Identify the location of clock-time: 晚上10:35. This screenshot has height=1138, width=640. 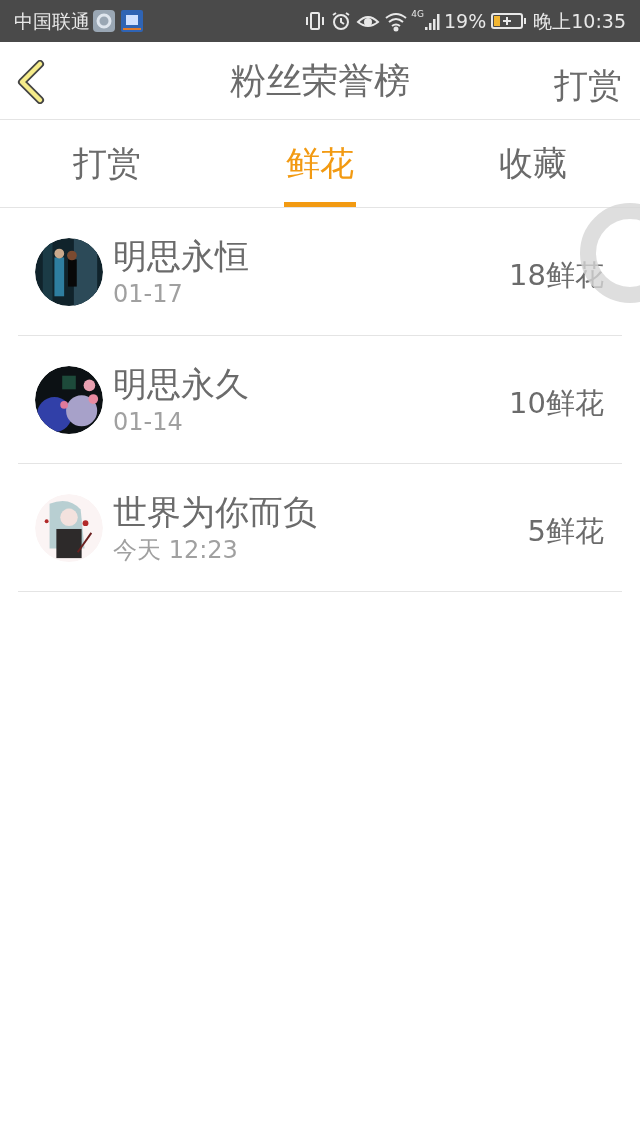
(579, 21).